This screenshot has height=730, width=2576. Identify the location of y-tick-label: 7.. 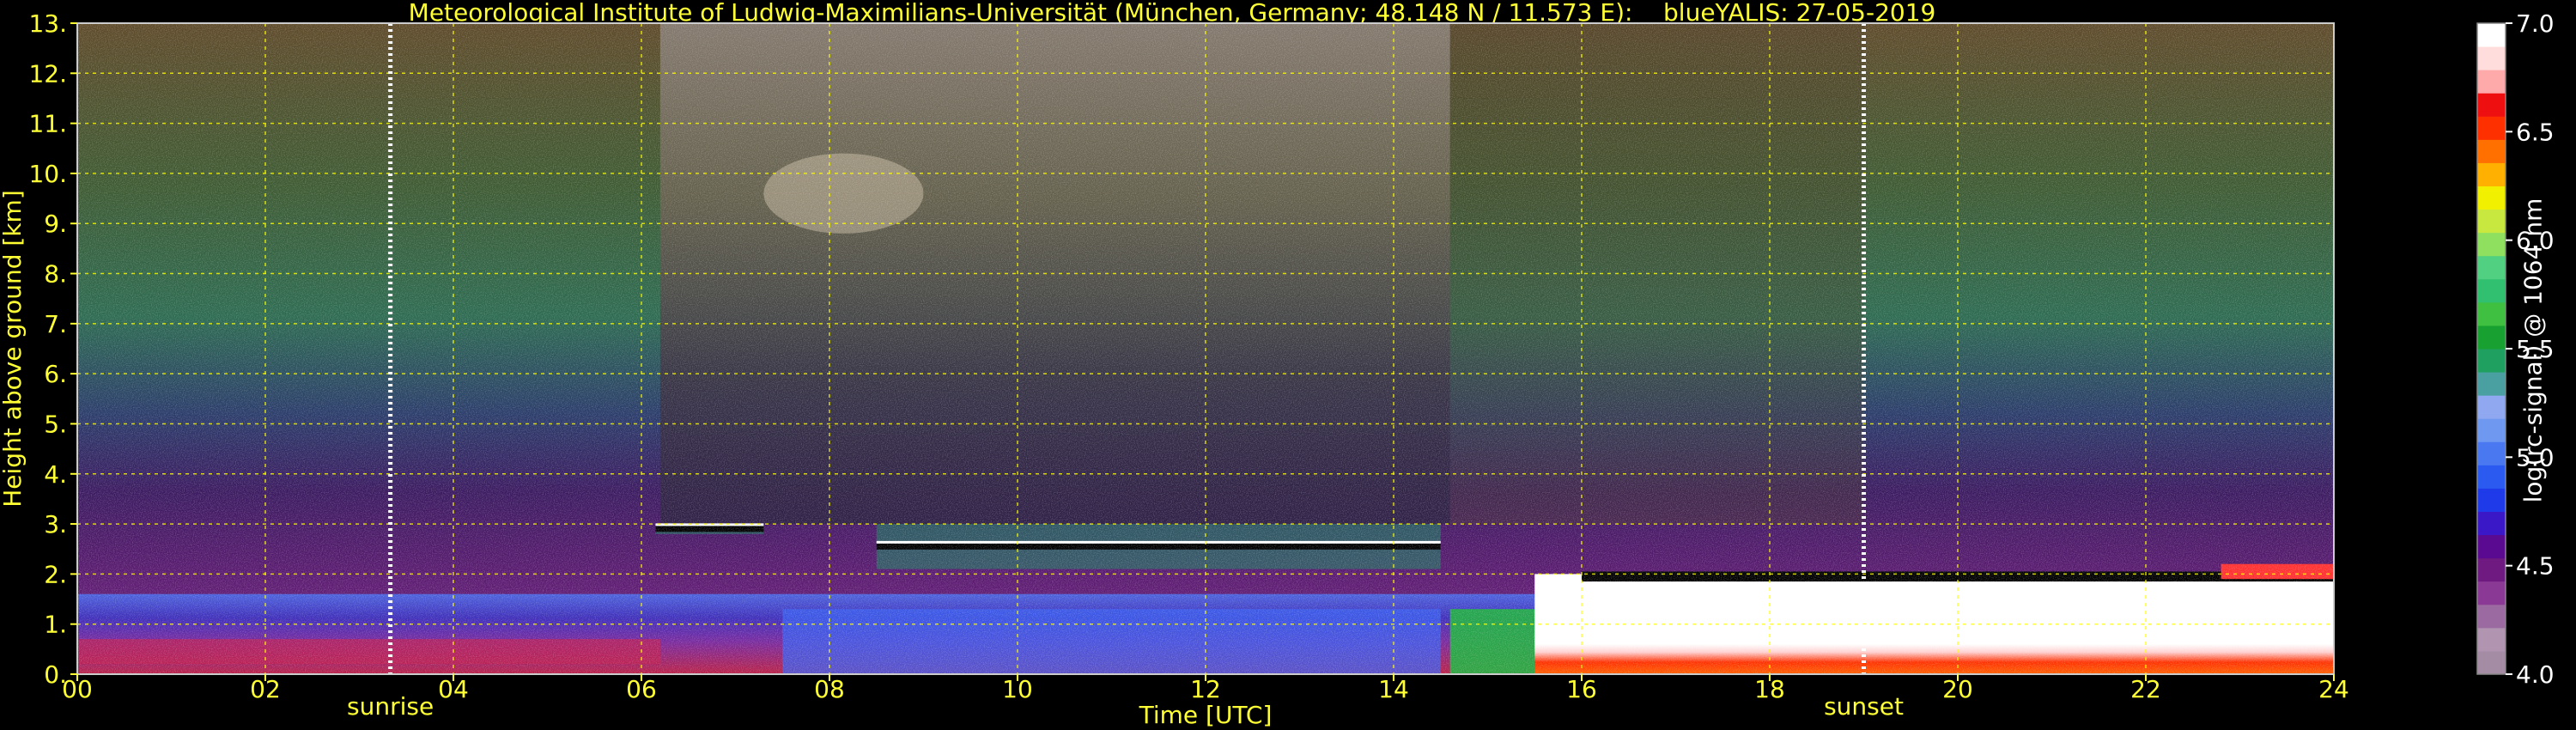
(56, 324).